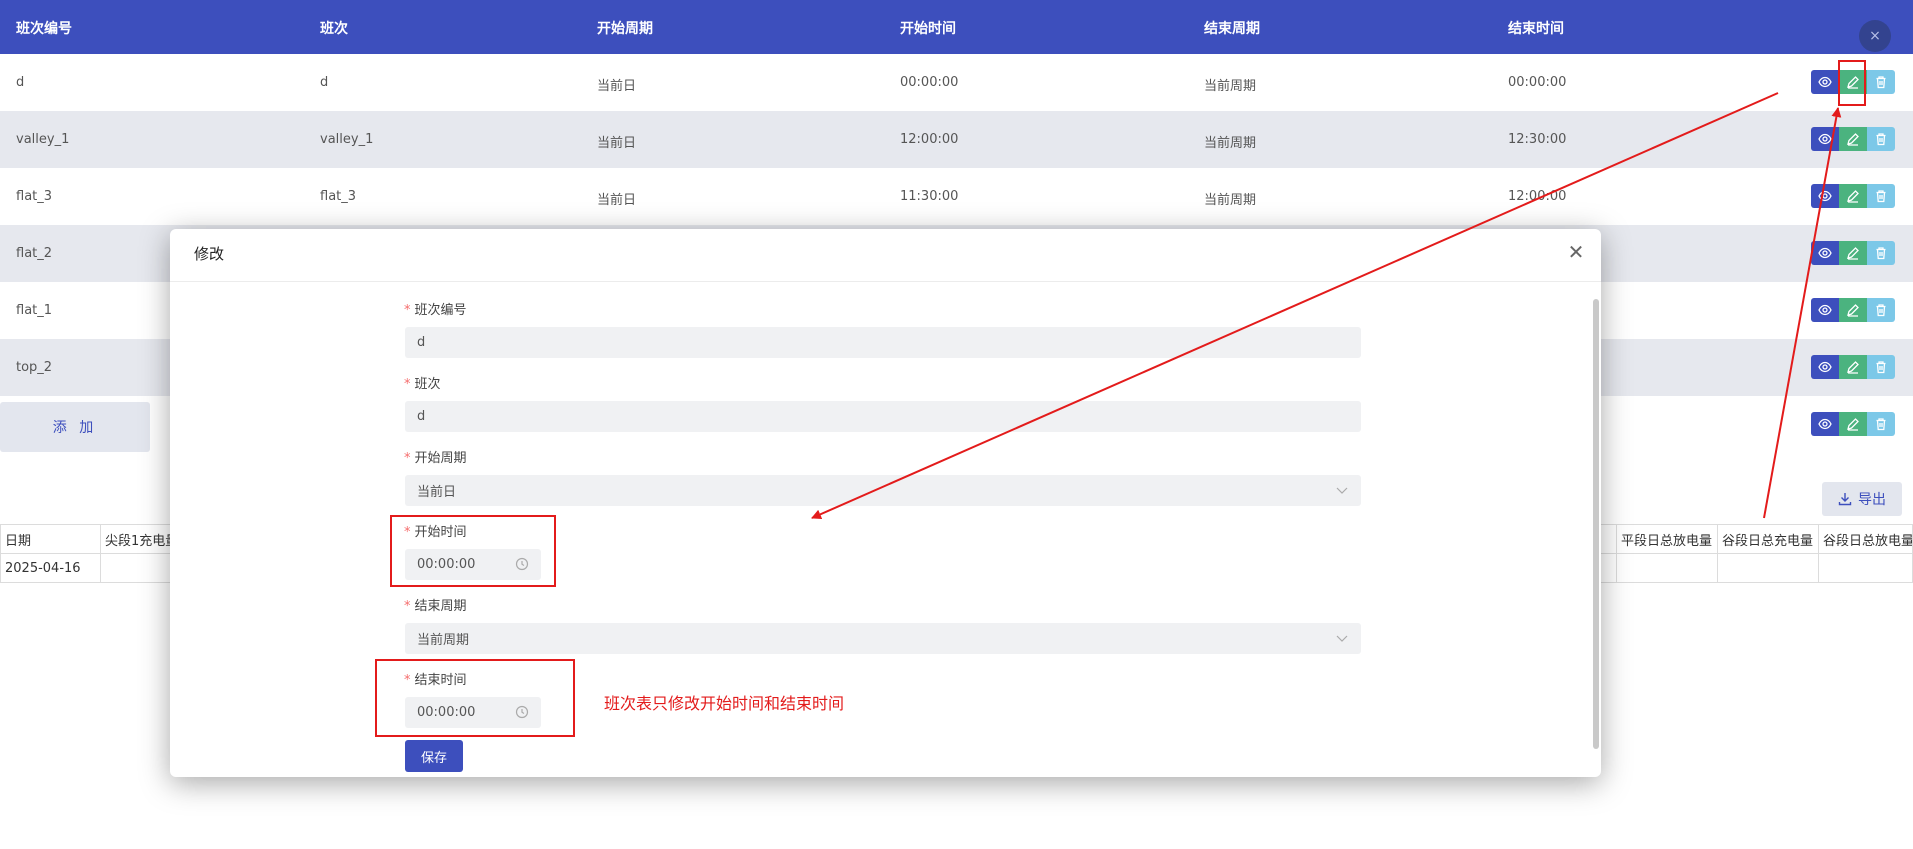 The image size is (1913, 849). I want to click on field-label-code: * 班次编号, so click(435, 310).